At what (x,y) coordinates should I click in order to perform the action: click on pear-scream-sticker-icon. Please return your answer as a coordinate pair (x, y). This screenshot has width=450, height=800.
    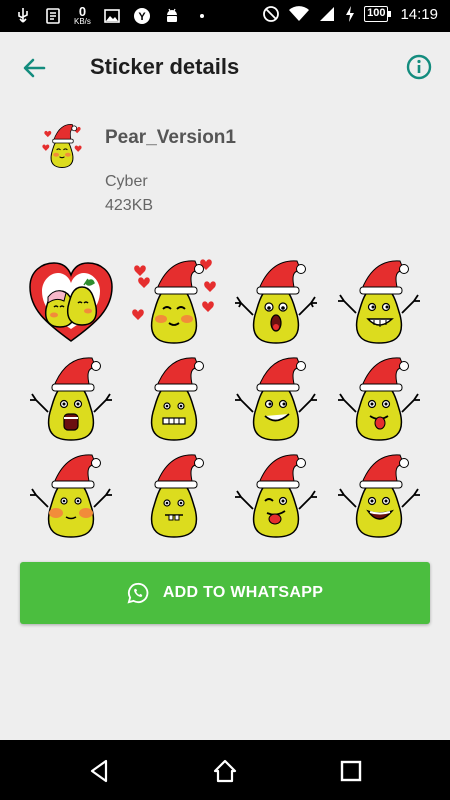
    Looking at the image, I should click on (71, 398).